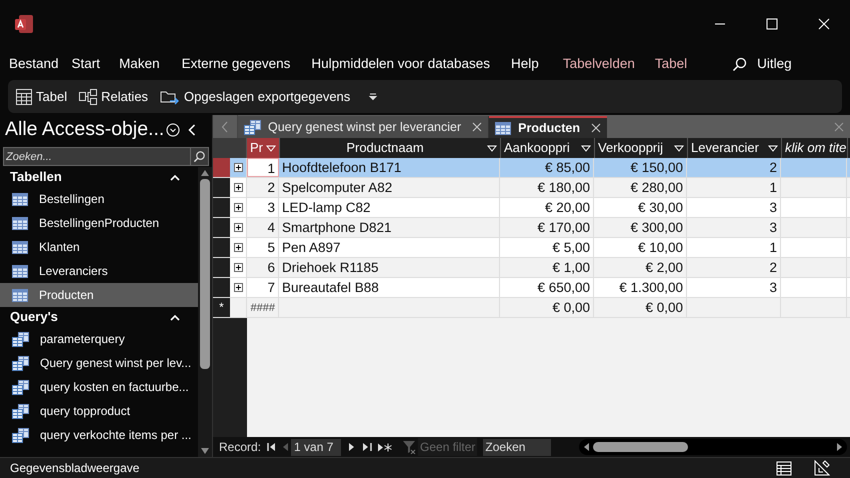 This screenshot has width=850, height=478. I want to click on menu-tab: Start, so click(86, 64).